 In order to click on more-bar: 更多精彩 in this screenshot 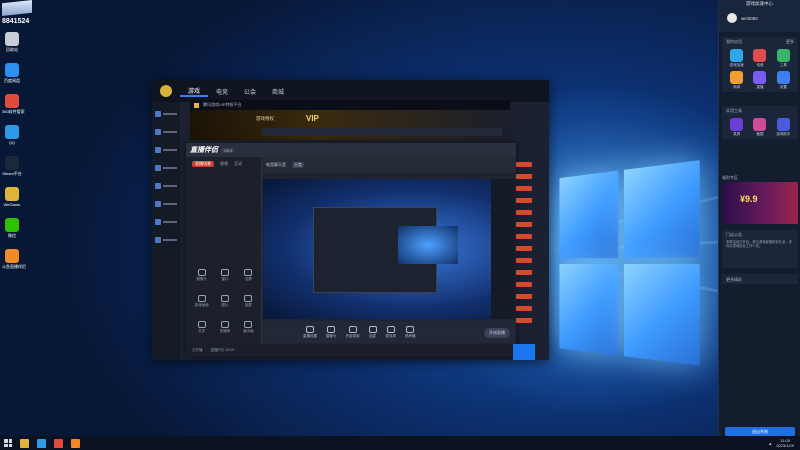, I will do `click(760, 279)`.